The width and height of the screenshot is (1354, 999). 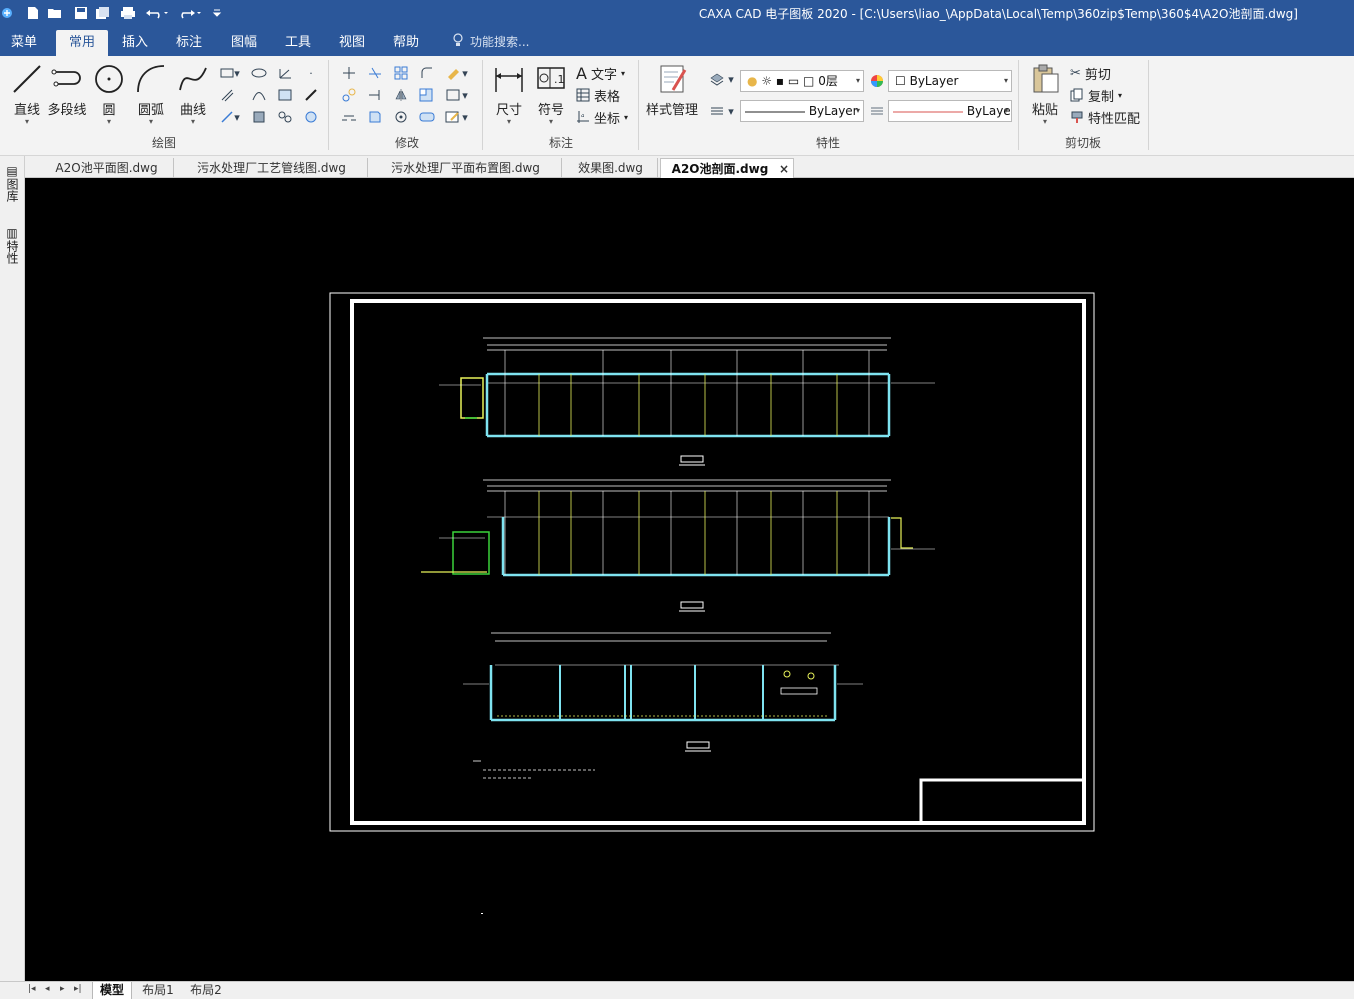 I want to click on coordinate-label: 坐标, so click(x=607, y=119).